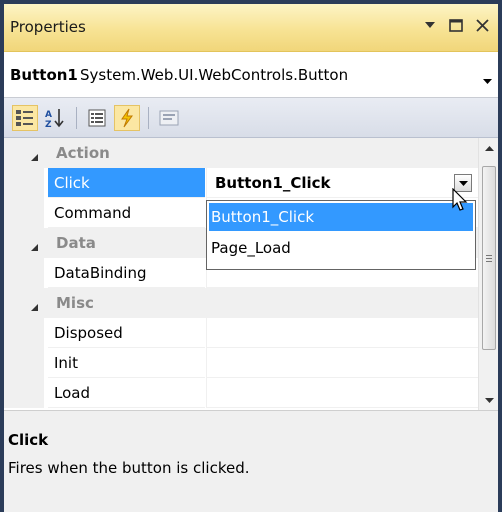  Describe the element at coordinates (28, 440) in the screenshot. I see `description-title: Click` at that location.